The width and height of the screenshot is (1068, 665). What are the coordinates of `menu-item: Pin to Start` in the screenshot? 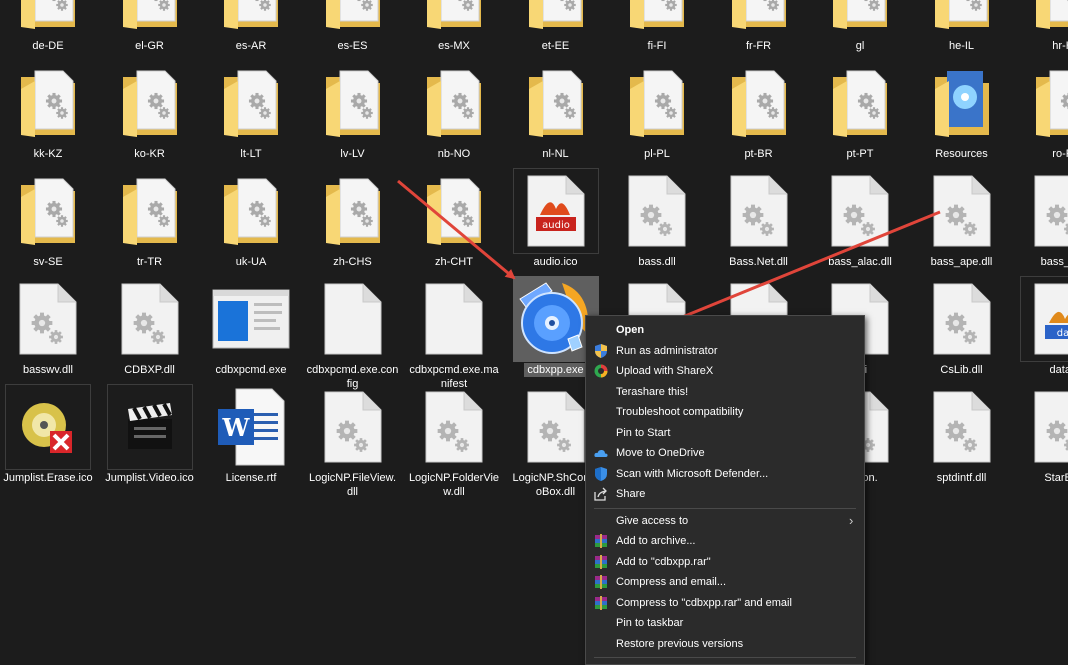 It's located at (725, 433).